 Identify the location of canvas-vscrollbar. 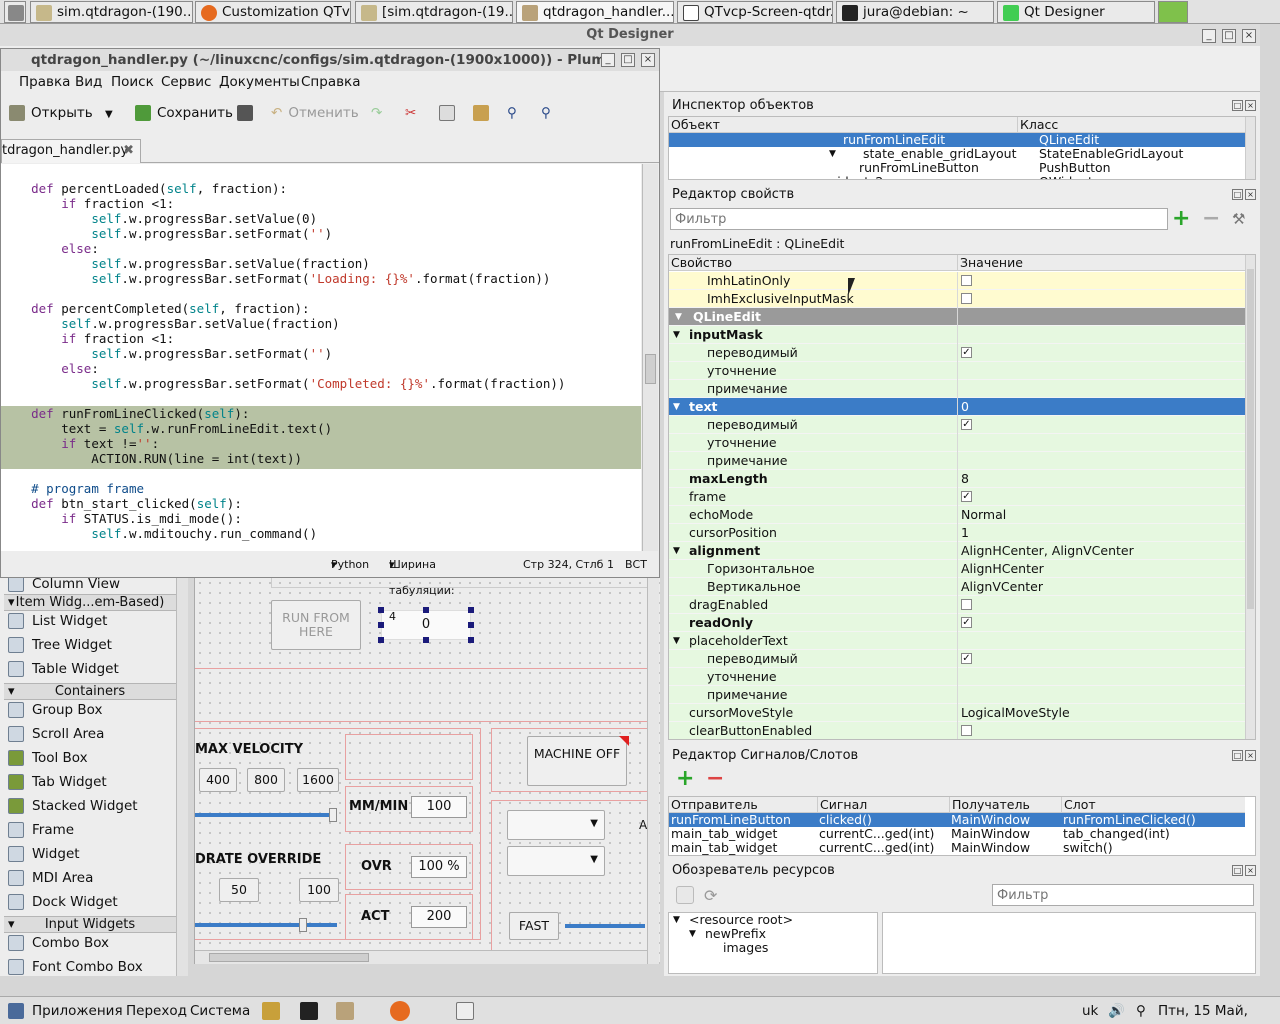
(653, 771).